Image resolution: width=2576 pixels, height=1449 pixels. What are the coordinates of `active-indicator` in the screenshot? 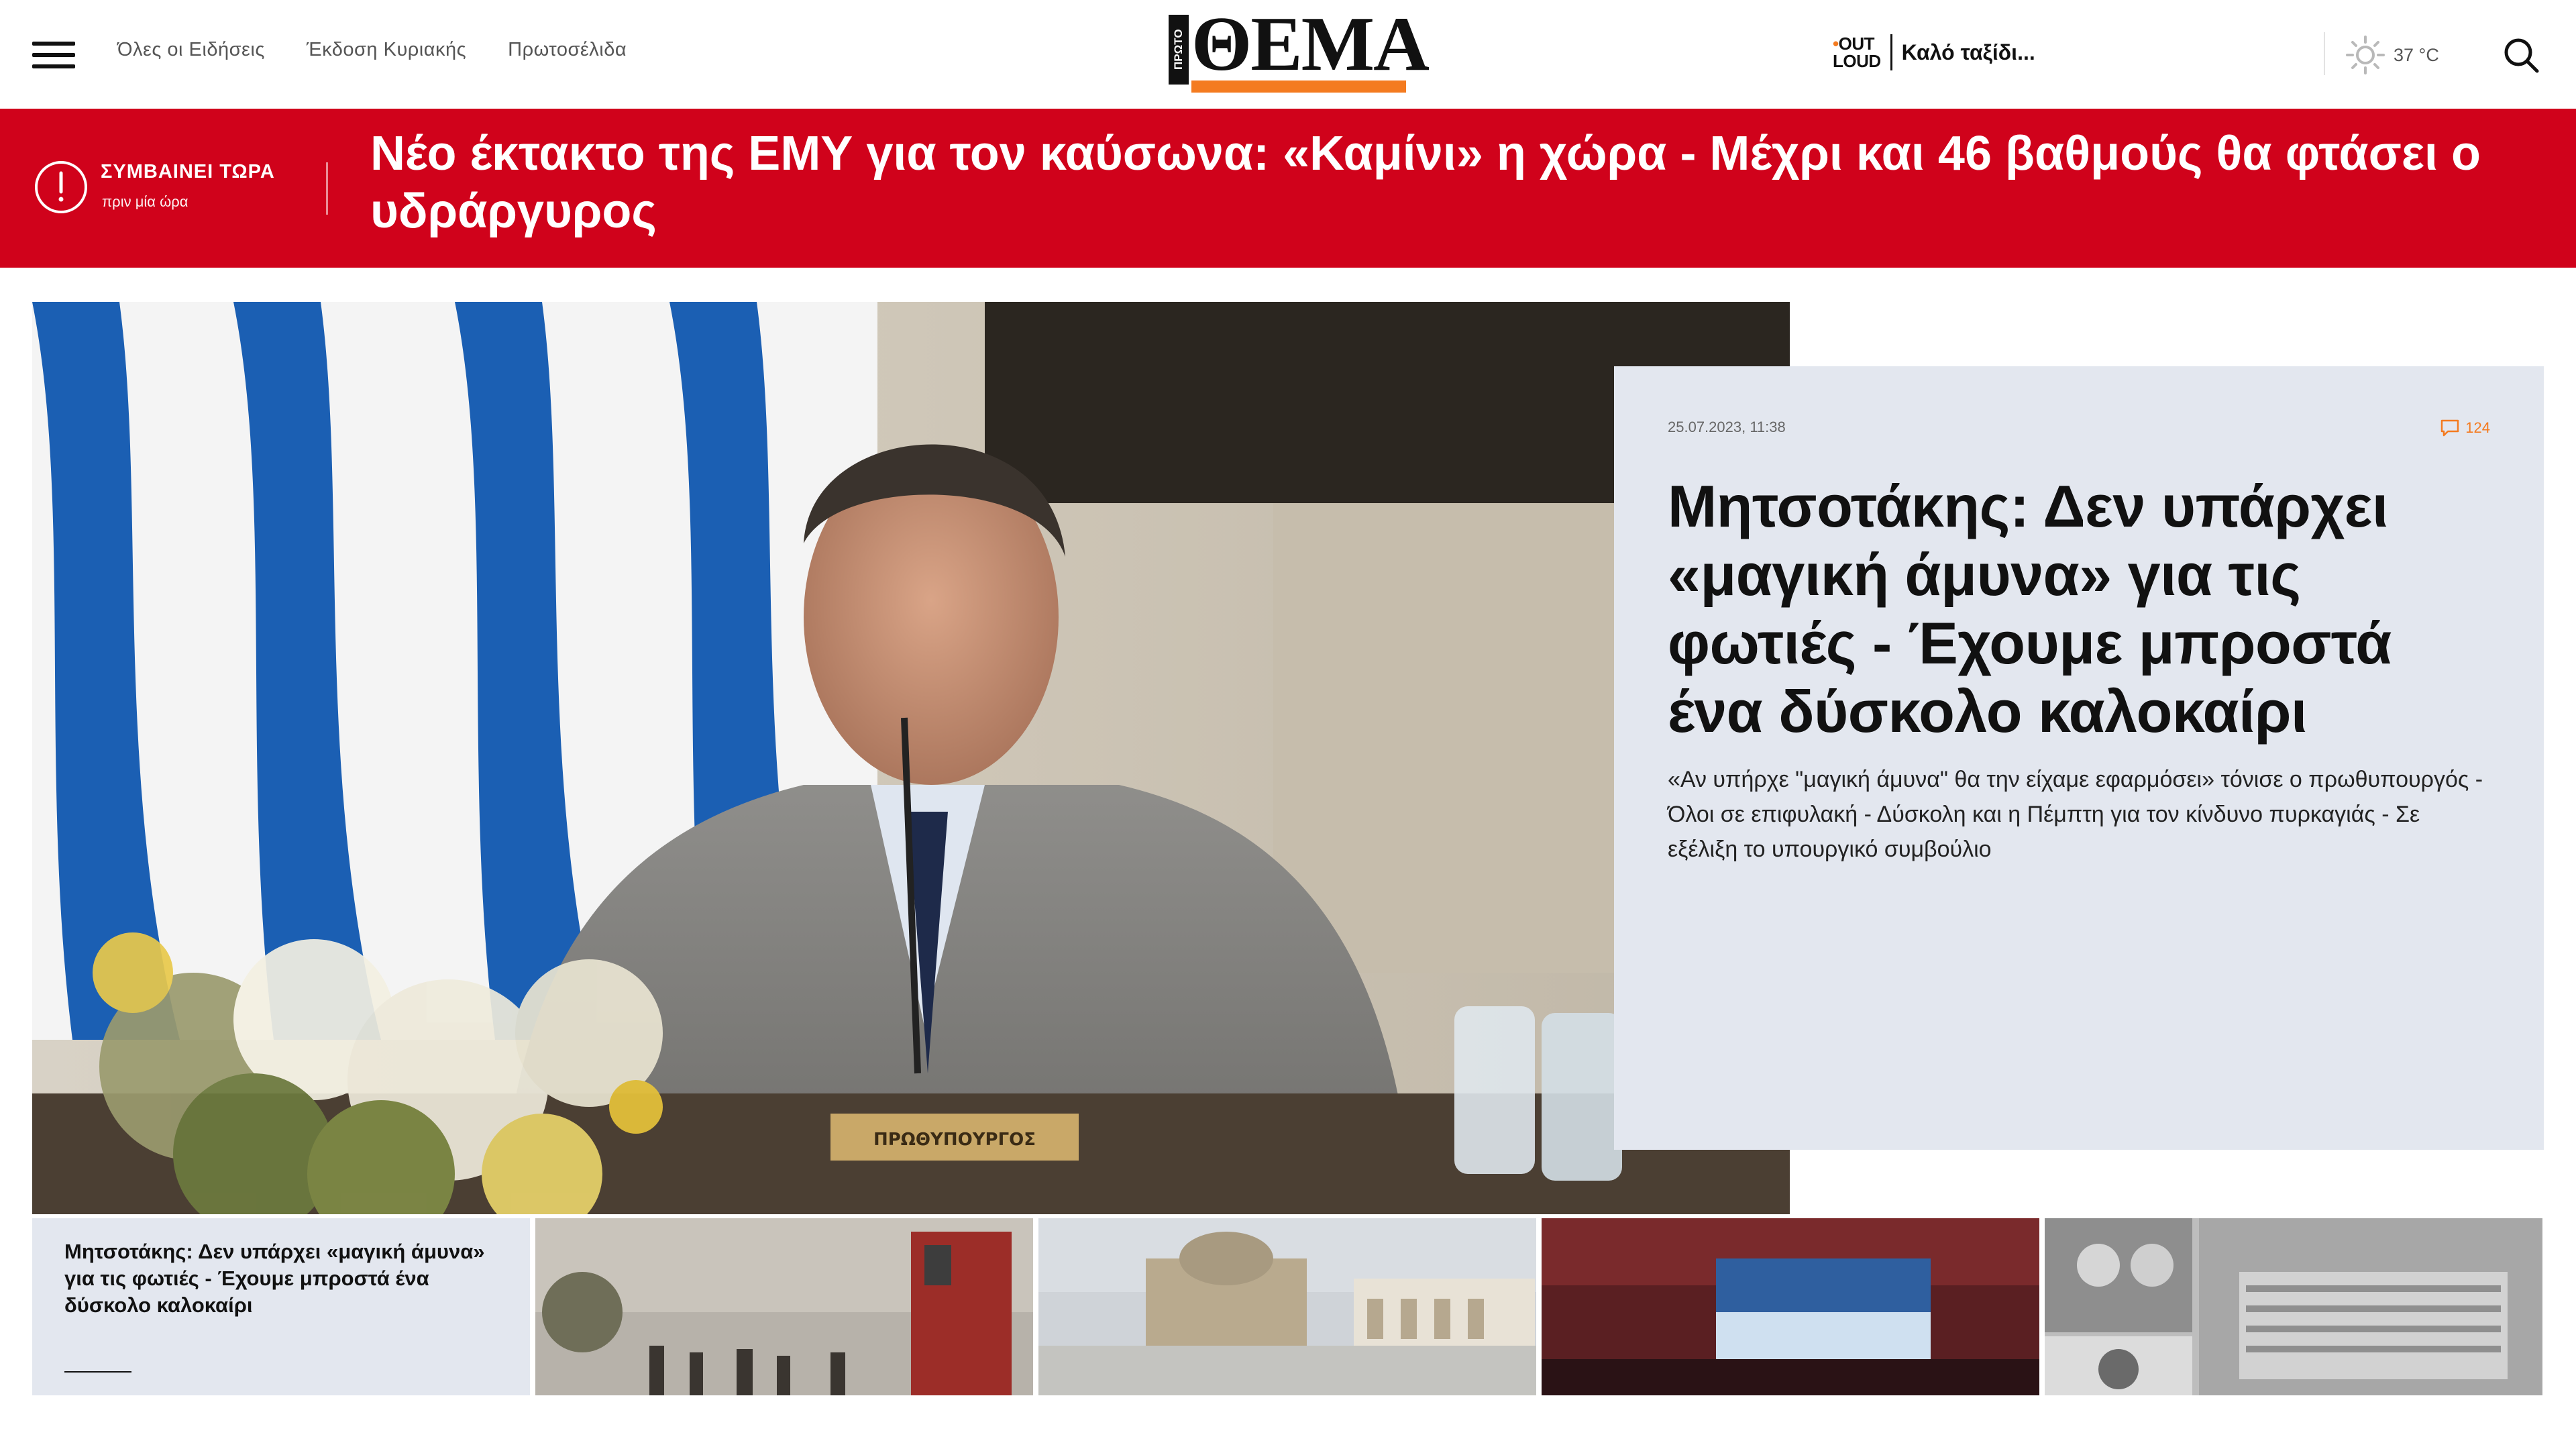 It's located at (97, 1372).